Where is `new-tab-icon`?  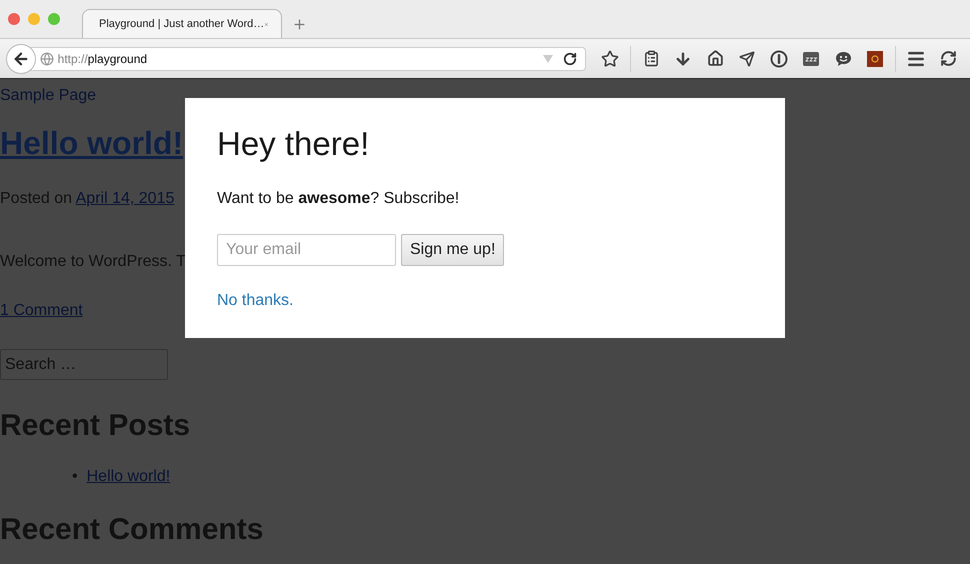
new-tab-icon is located at coordinates (299, 24).